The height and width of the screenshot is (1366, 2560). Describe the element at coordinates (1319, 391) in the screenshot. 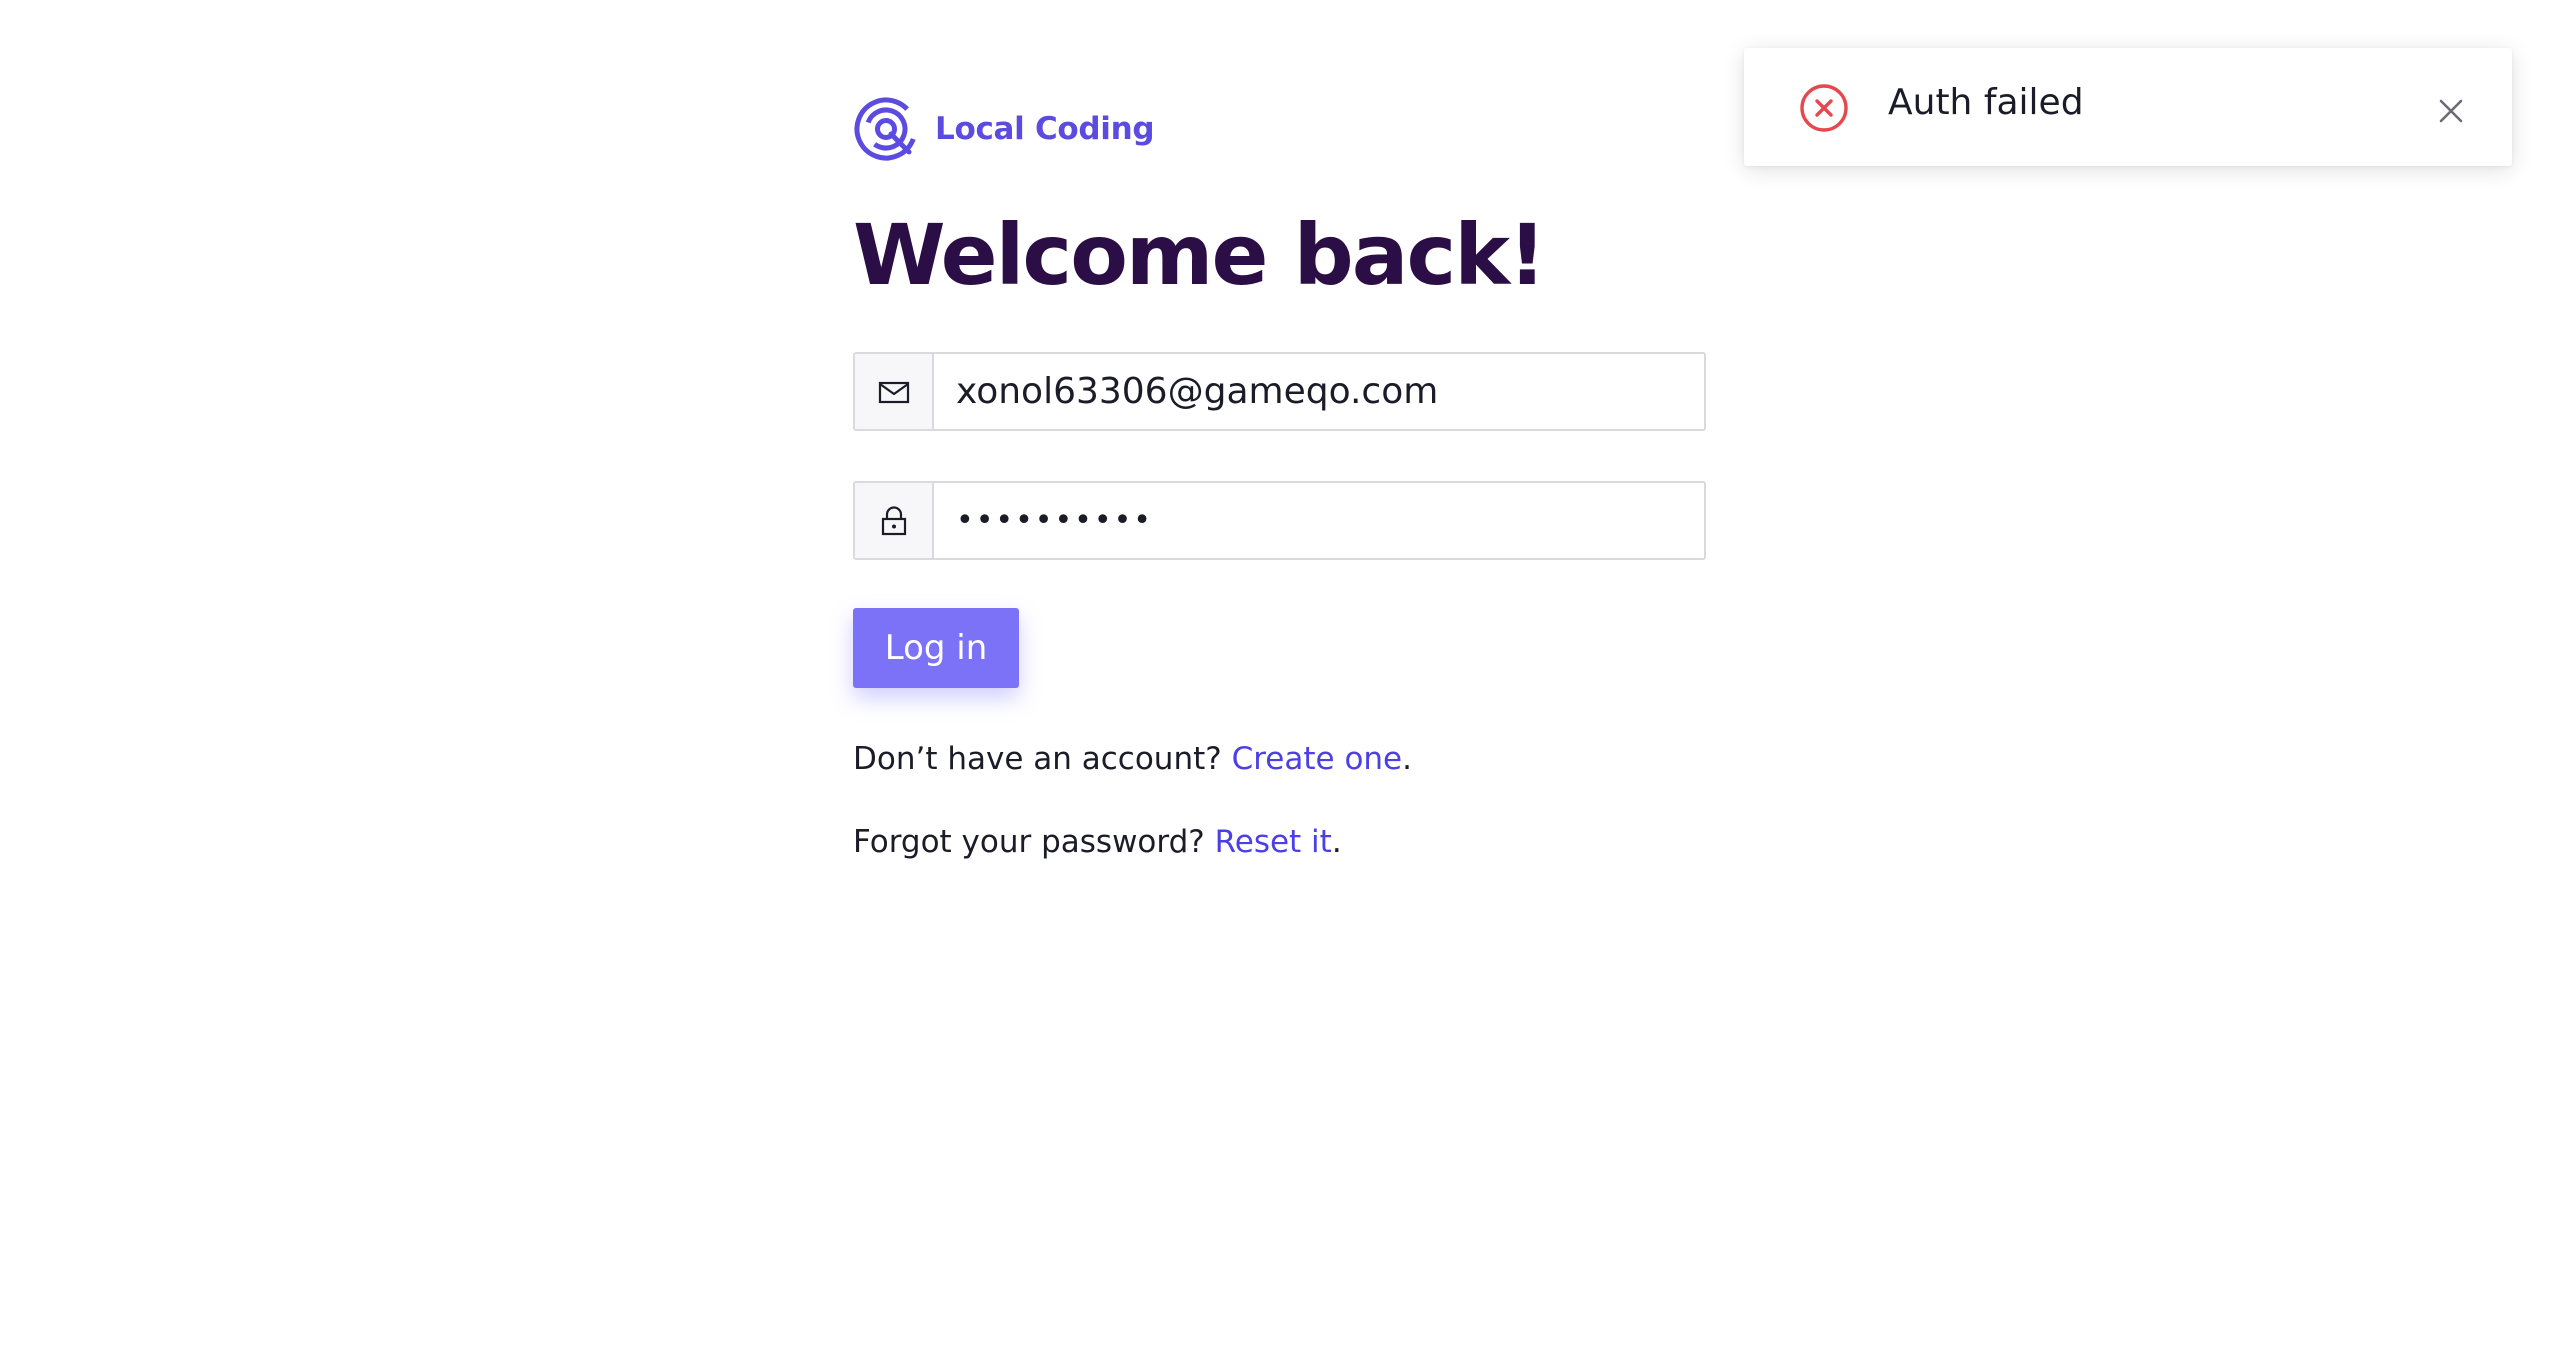

I see `email-input` at that location.